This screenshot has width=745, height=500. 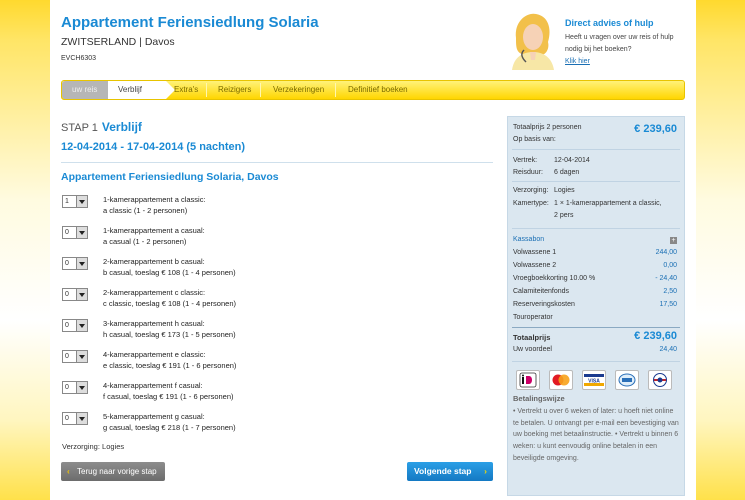 I want to click on price-line-label: Volwassene 2, so click(x=535, y=265).